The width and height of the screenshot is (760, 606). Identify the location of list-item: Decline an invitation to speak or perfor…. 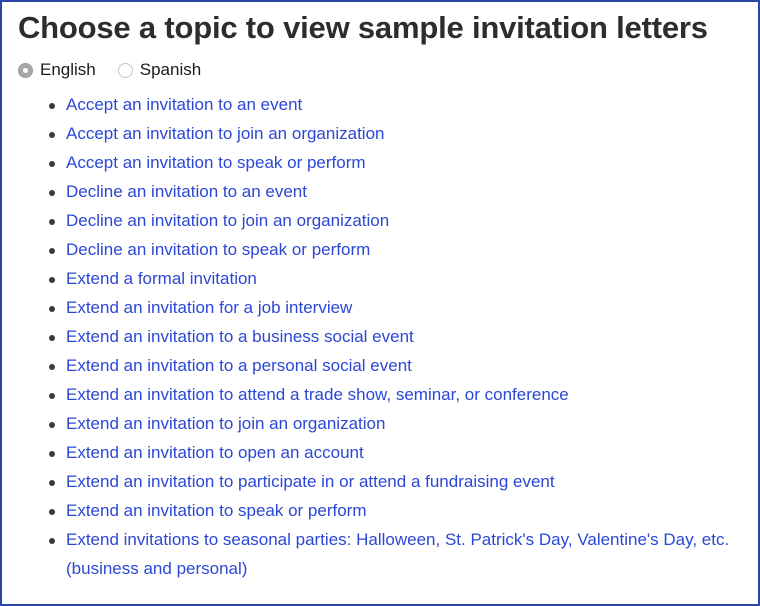
(380, 250).